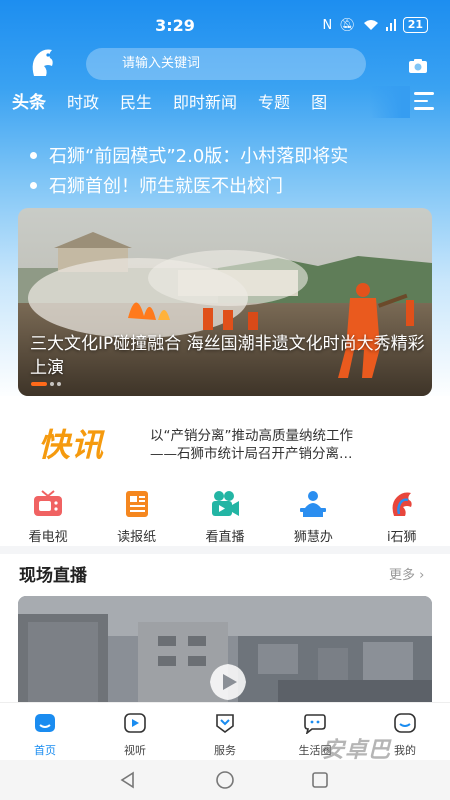 Image resolution: width=450 pixels, height=800 pixels. I want to click on more-link: 更多 ›, so click(406, 573).